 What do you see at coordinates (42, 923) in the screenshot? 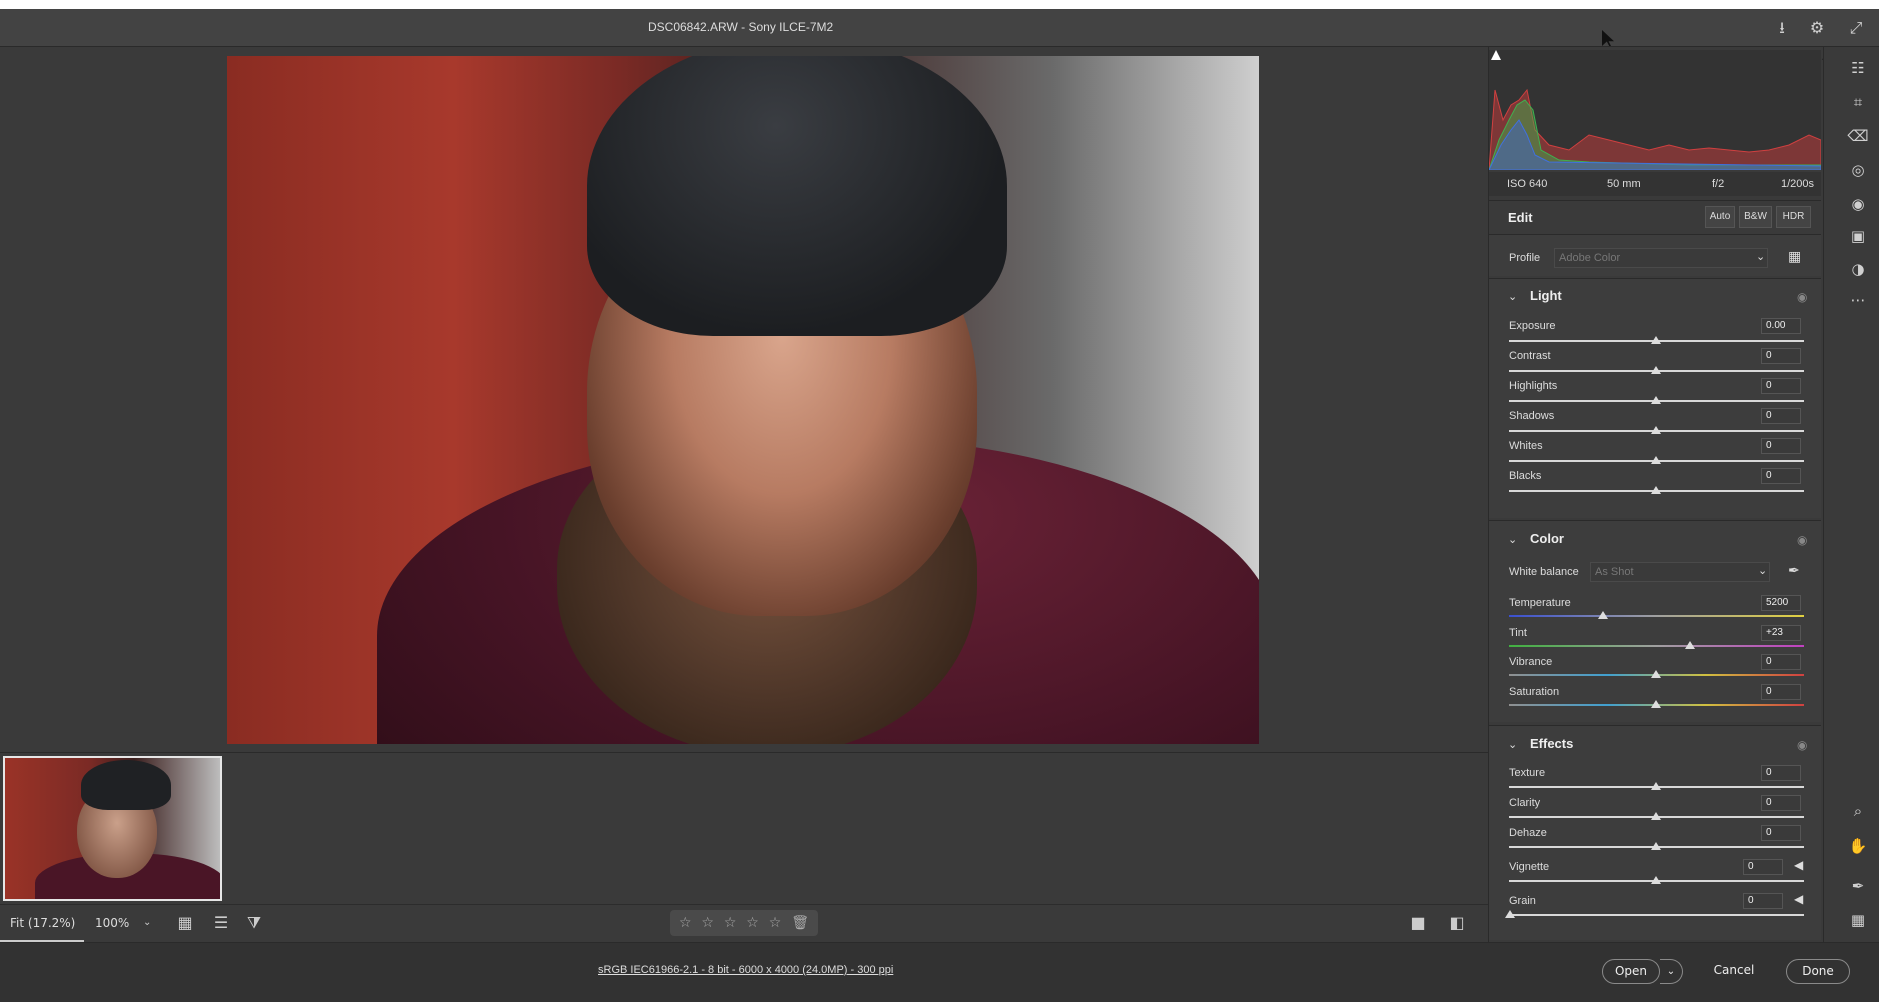
I see `fit-zoom-button: Fit (17.2%)` at bounding box center [42, 923].